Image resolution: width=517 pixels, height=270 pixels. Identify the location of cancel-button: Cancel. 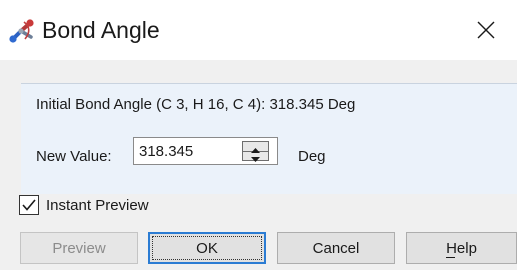
(336, 248).